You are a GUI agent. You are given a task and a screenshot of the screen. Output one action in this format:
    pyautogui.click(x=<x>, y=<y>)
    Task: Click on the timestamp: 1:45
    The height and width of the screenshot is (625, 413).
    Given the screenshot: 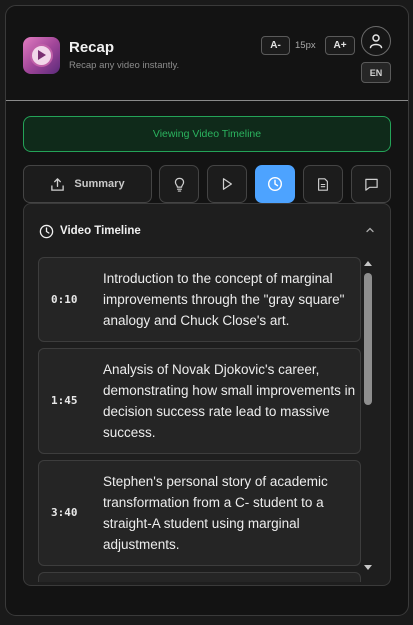 What is the action you would take?
    pyautogui.click(x=64, y=400)
    